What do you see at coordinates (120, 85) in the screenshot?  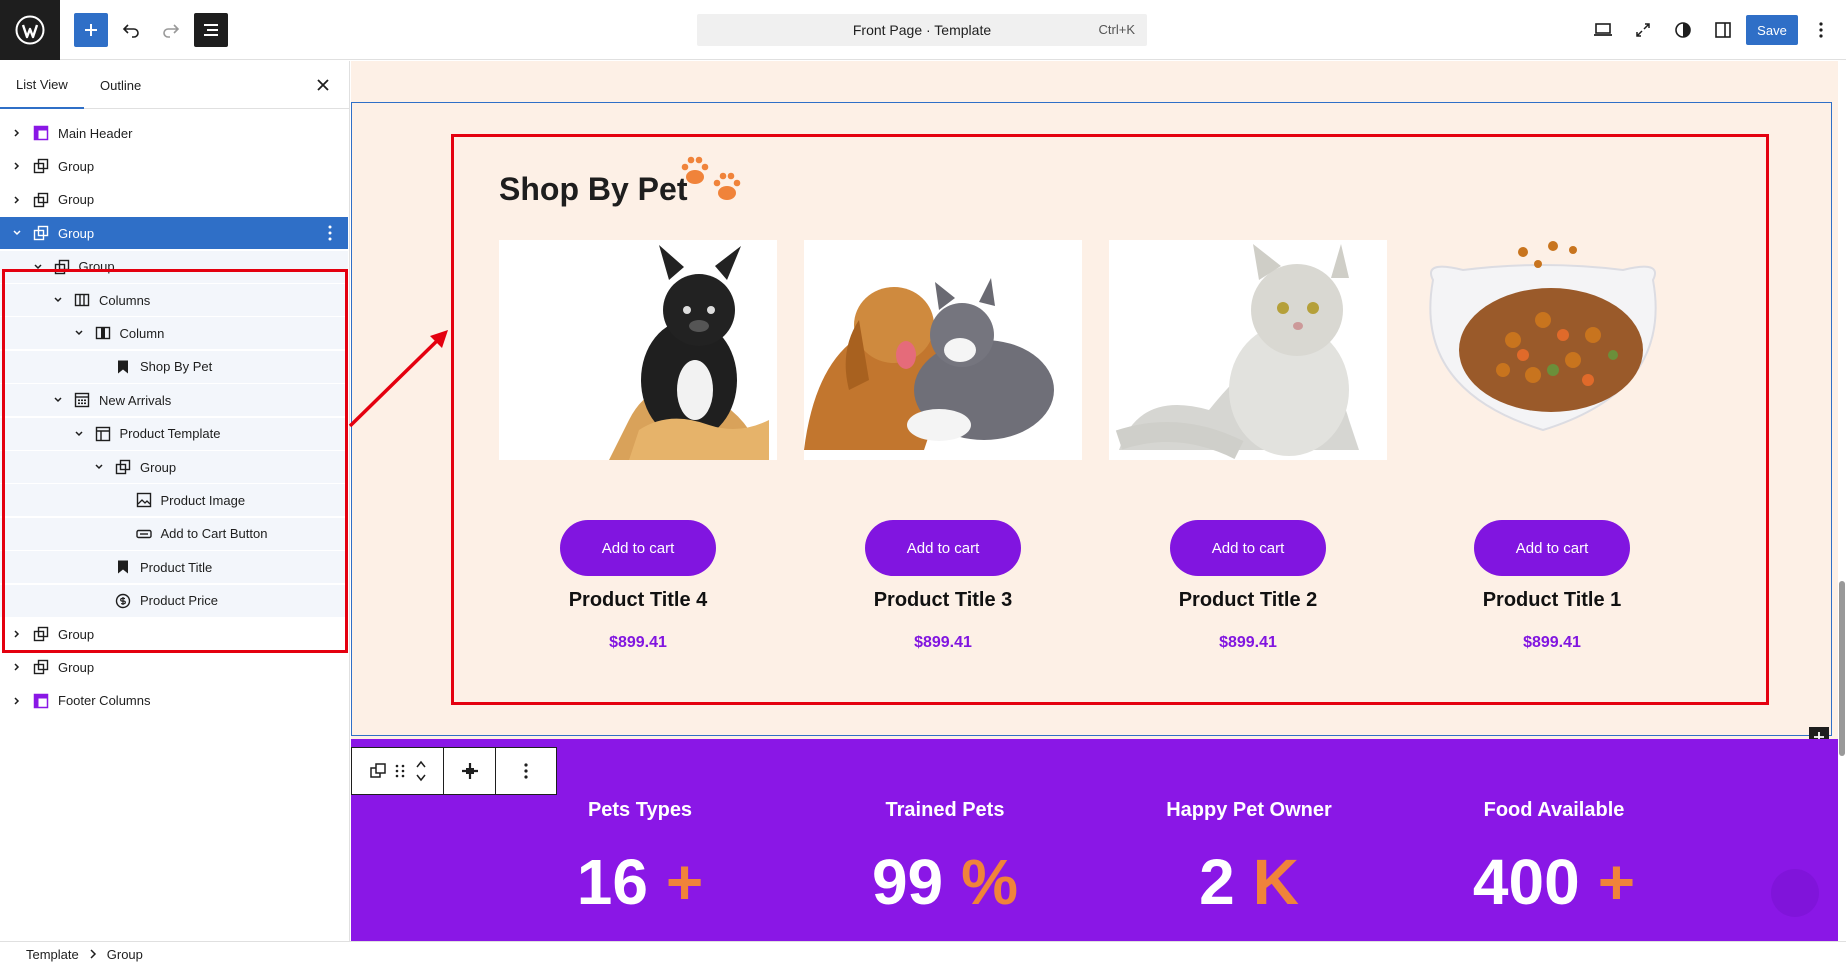 I see `tab-outline: Outline` at bounding box center [120, 85].